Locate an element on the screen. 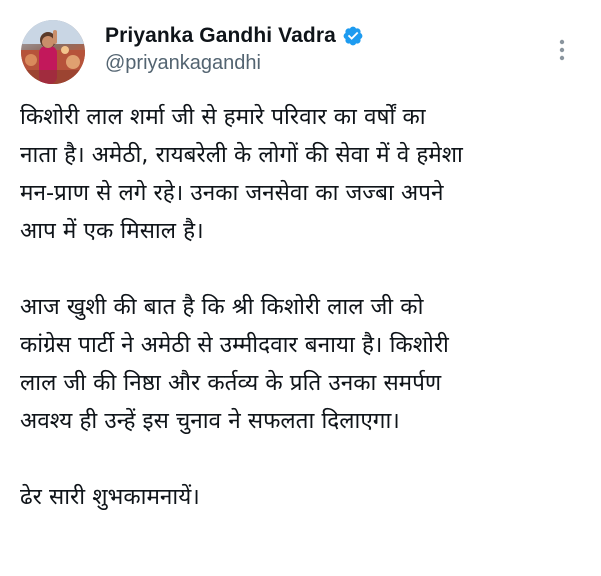 The height and width of the screenshot is (576, 601). tweet-text-line: आप में एक मिसाल है। is located at coordinates (112, 231).